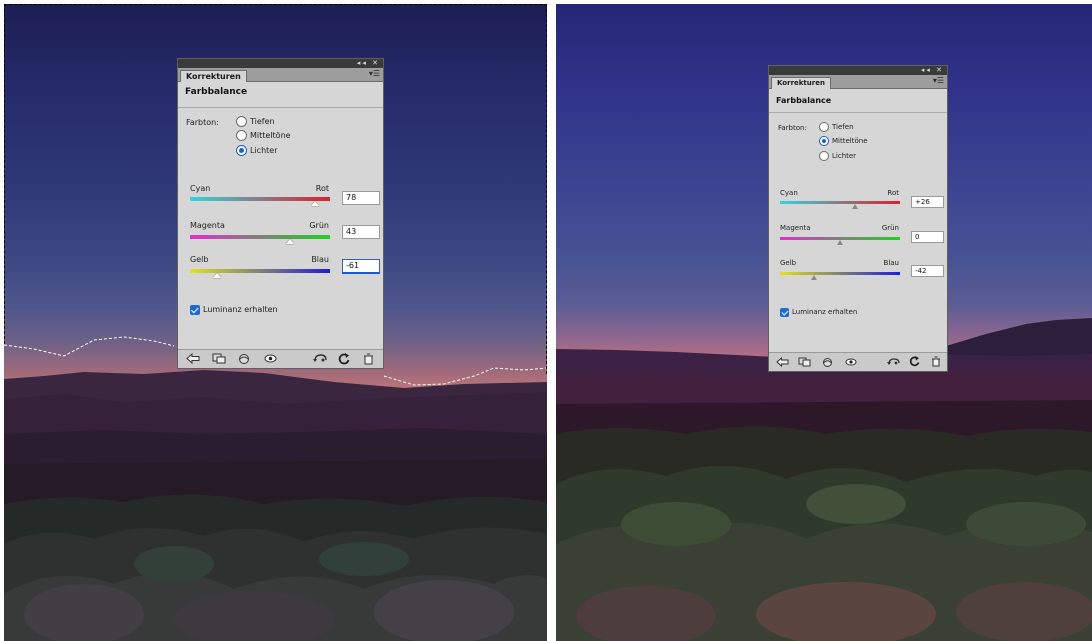 The width and height of the screenshot is (1092, 641). I want to click on value-field-gelb-blau: -42, so click(927, 271).